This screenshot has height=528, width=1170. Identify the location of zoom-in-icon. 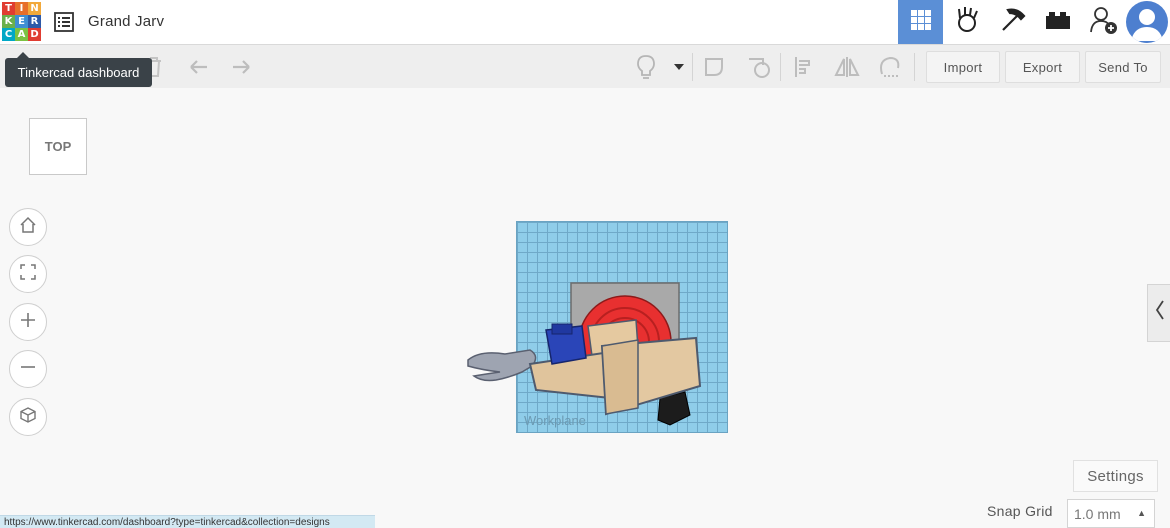
(28, 322).